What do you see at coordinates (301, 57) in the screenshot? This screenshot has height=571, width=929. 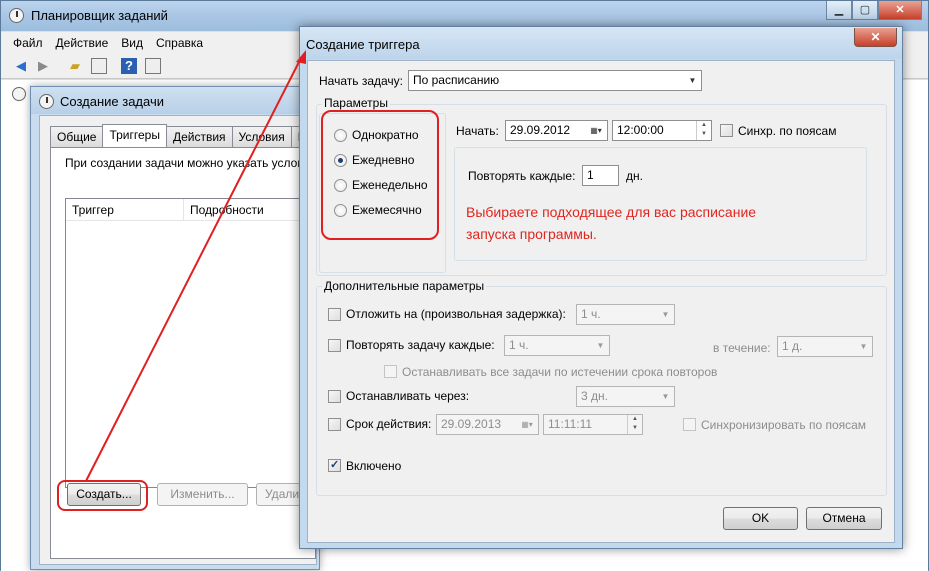 I see `arrow-head` at bounding box center [301, 57].